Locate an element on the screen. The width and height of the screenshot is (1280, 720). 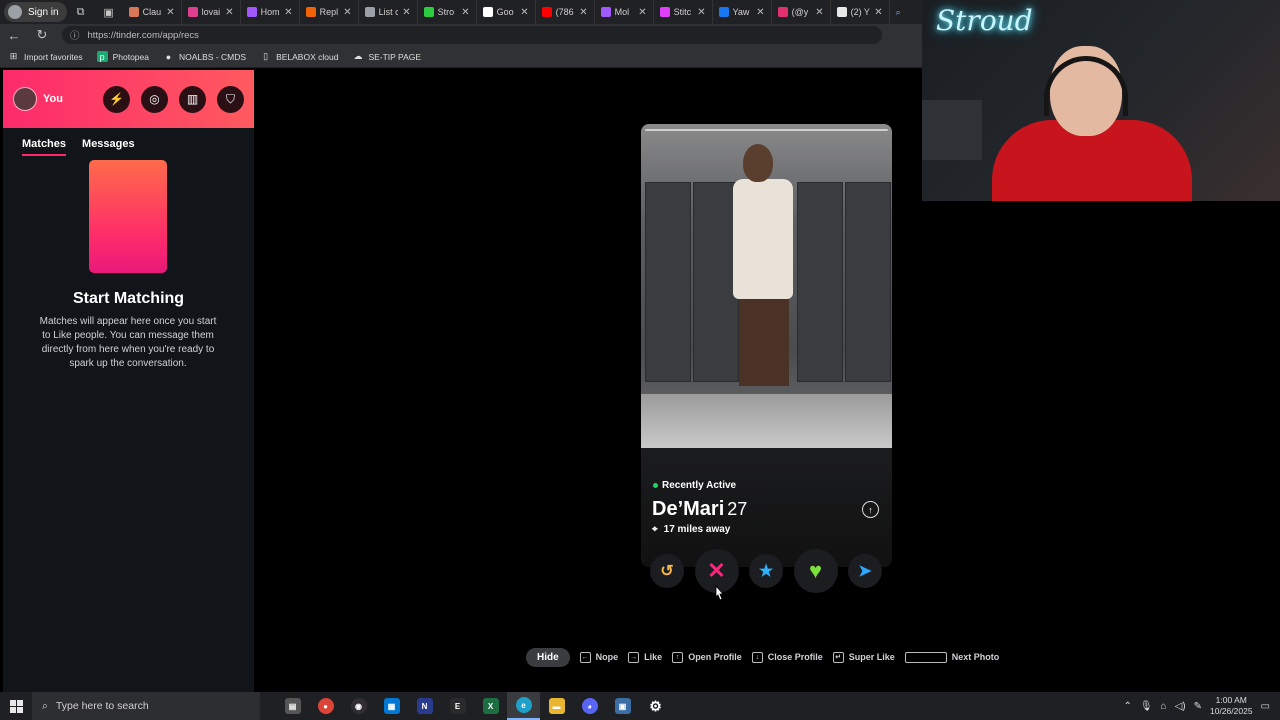
profile-photo is located at coordinates (766, 286).